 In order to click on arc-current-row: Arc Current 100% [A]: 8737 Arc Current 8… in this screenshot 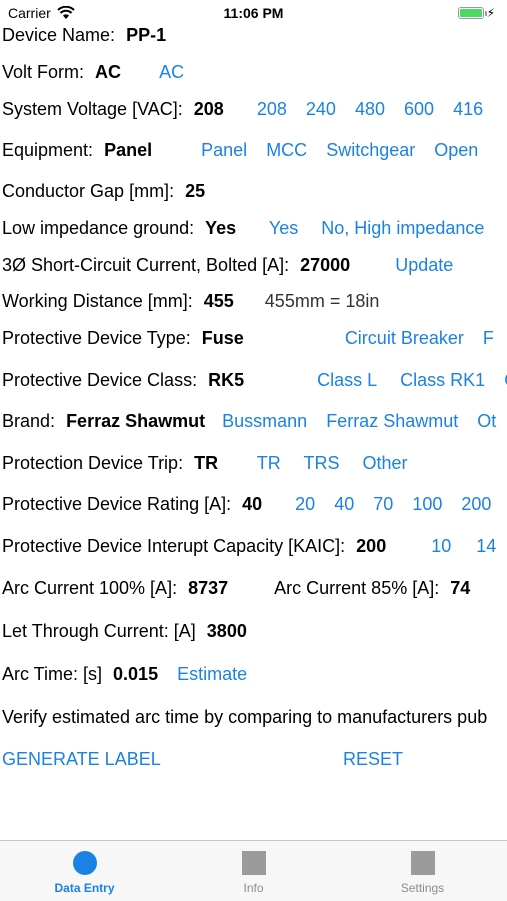, I will do `click(239, 588)`.